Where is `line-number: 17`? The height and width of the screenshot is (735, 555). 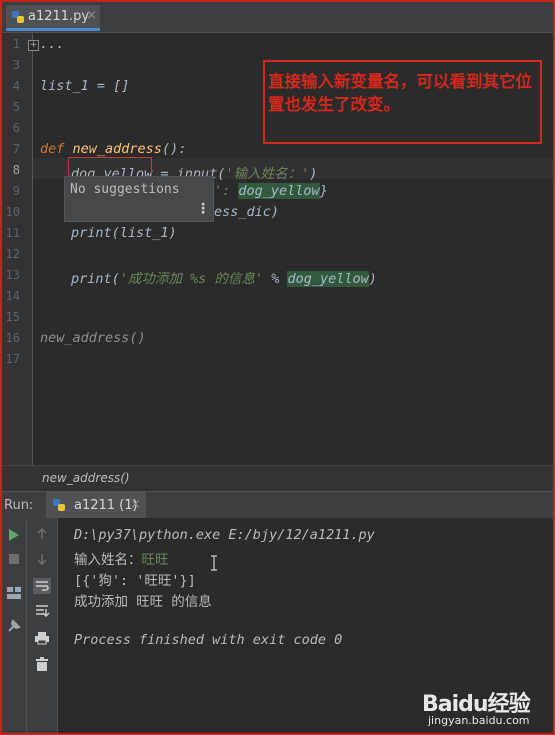 line-number: 17 is located at coordinates (12, 359).